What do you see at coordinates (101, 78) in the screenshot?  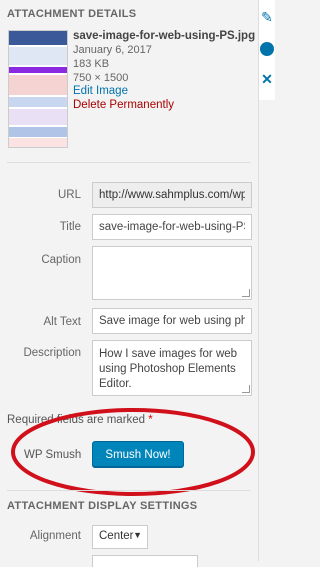 I see `attachment-dimensions: 750 × 1500` at bounding box center [101, 78].